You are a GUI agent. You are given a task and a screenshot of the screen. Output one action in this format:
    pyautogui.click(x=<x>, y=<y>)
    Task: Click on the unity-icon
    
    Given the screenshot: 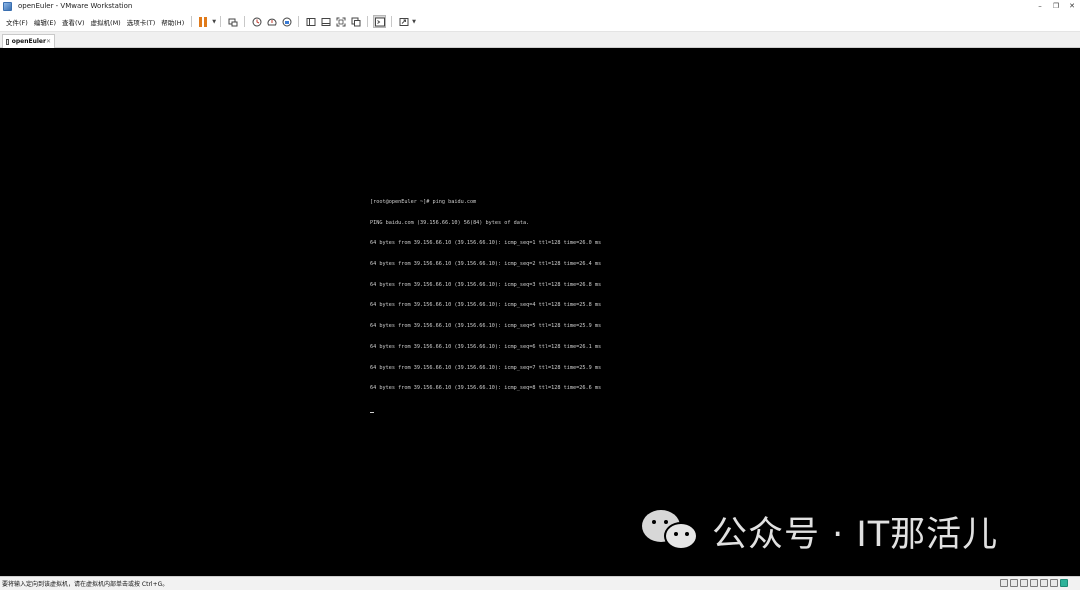 What is the action you would take?
    pyautogui.click(x=356, y=21)
    